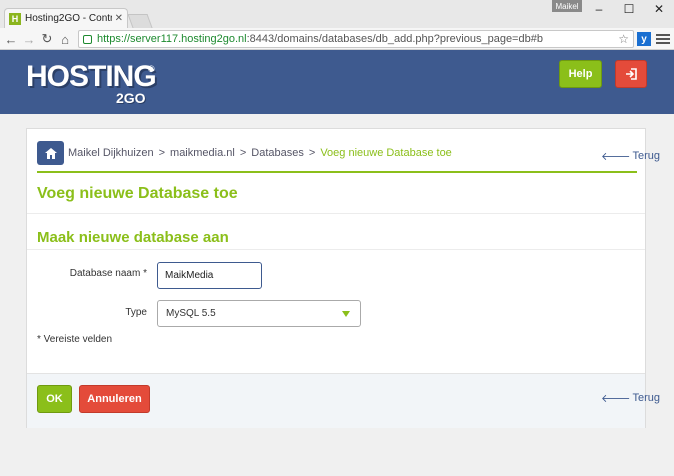  What do you see at coordinates (629, 9) in the screenshot?
I see `maximize-icon: ☐` at bounding box center [629, 9].